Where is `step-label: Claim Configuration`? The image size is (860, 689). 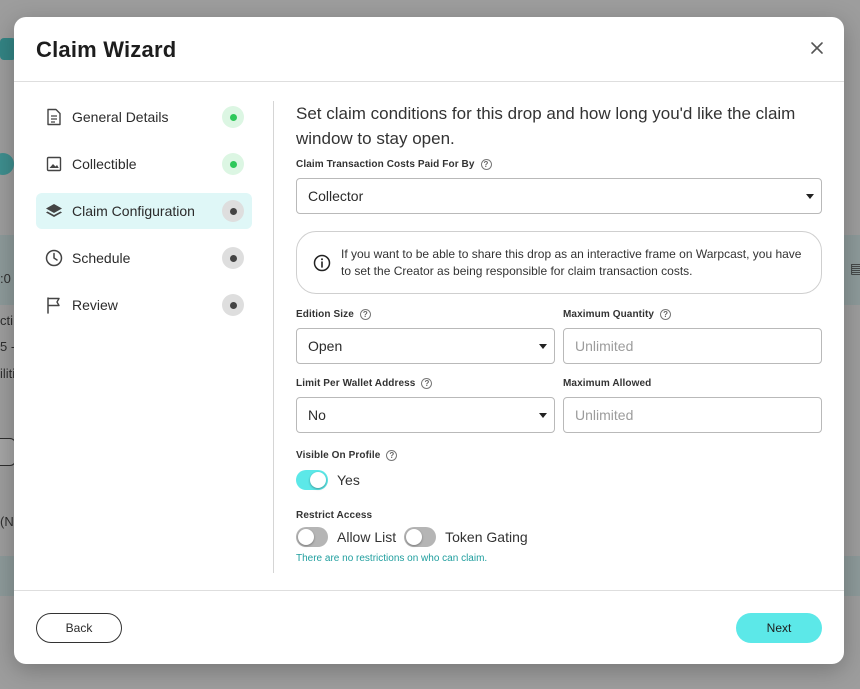
step-label: Claim Configuration is located at coordinates (133, 211).